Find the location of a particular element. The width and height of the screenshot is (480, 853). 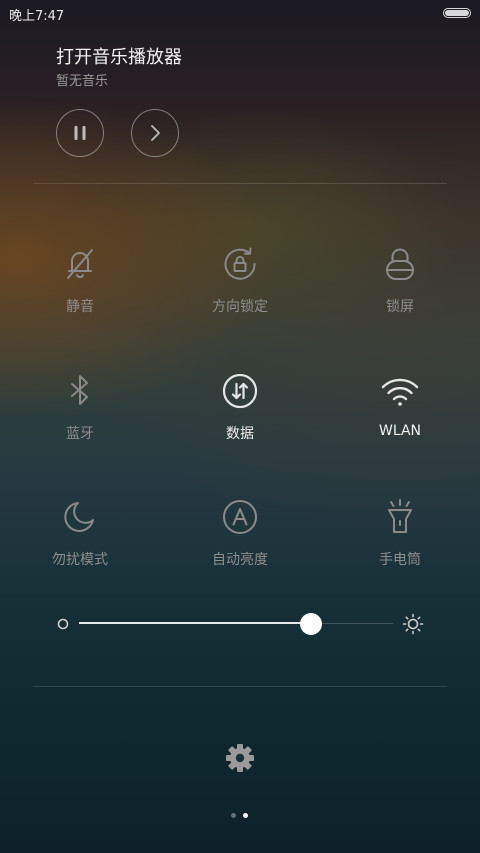

toggle-wlan: WLAN is located at coordinates (400, 411).